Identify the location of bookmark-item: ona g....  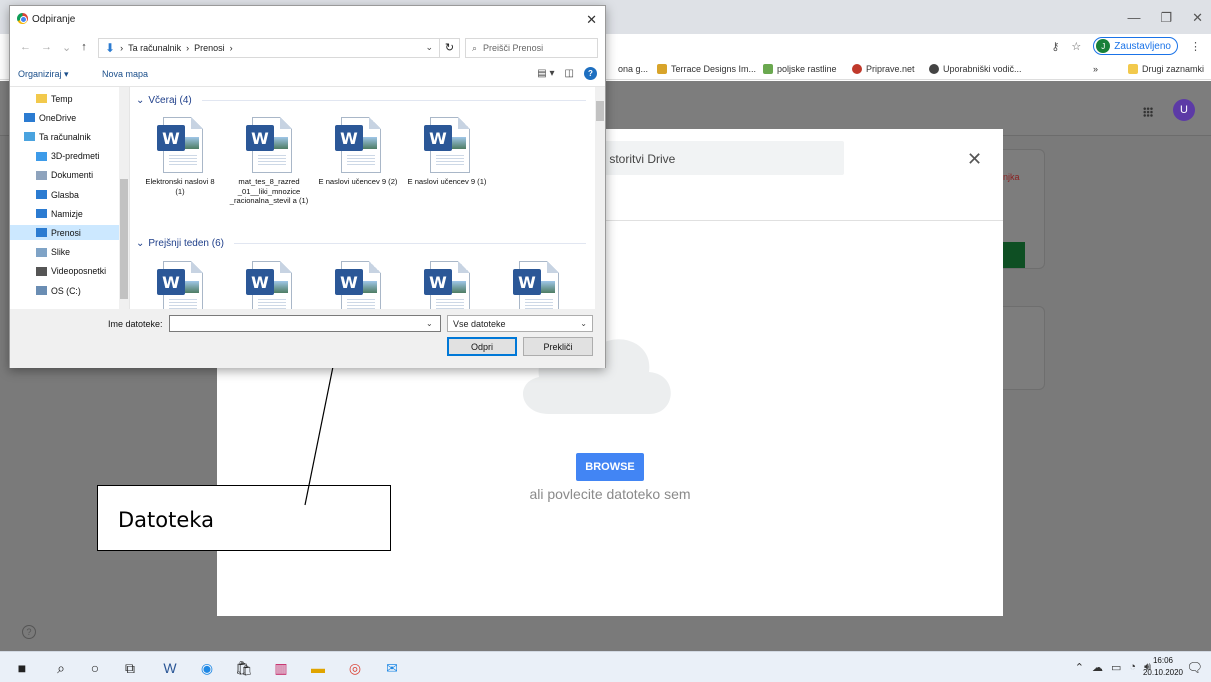
(633, 69).